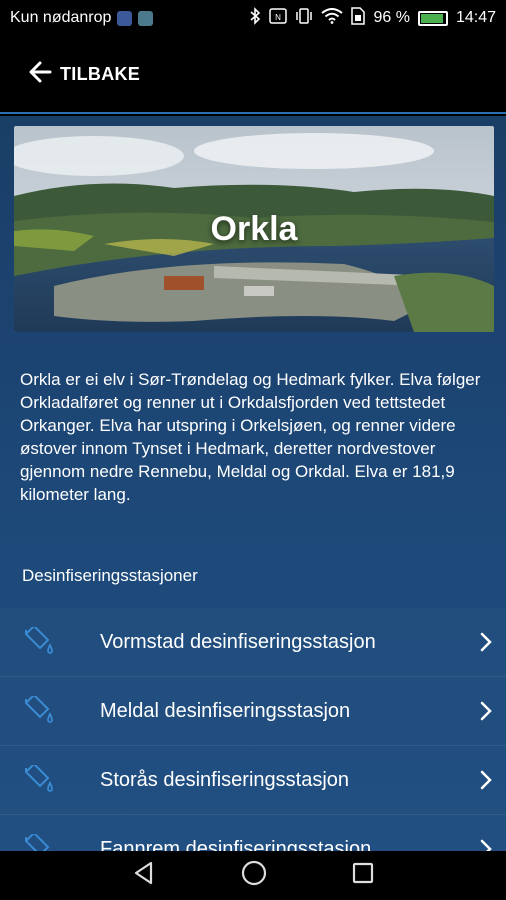  What do you see at coordinates (358, 18) in the screenshot?
I see `sim-icon` at bounding box center [358, 18].